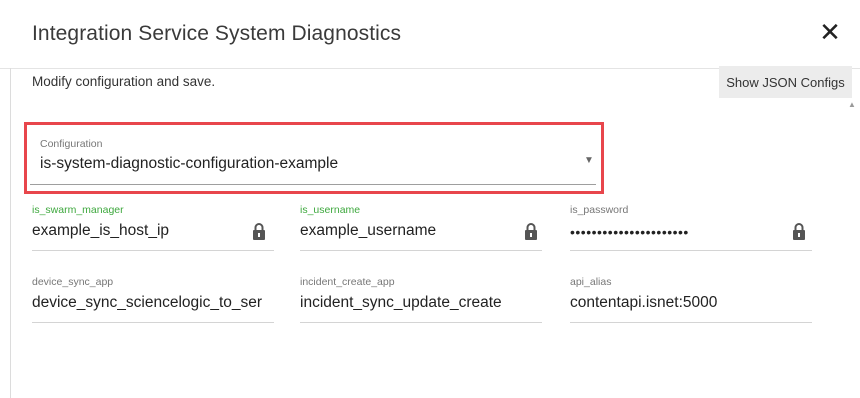 This screenshot has width=860, height=398. Describe the element at coordinates (691, 322) in the screenshot. I see `api-alias-underline` at that location.